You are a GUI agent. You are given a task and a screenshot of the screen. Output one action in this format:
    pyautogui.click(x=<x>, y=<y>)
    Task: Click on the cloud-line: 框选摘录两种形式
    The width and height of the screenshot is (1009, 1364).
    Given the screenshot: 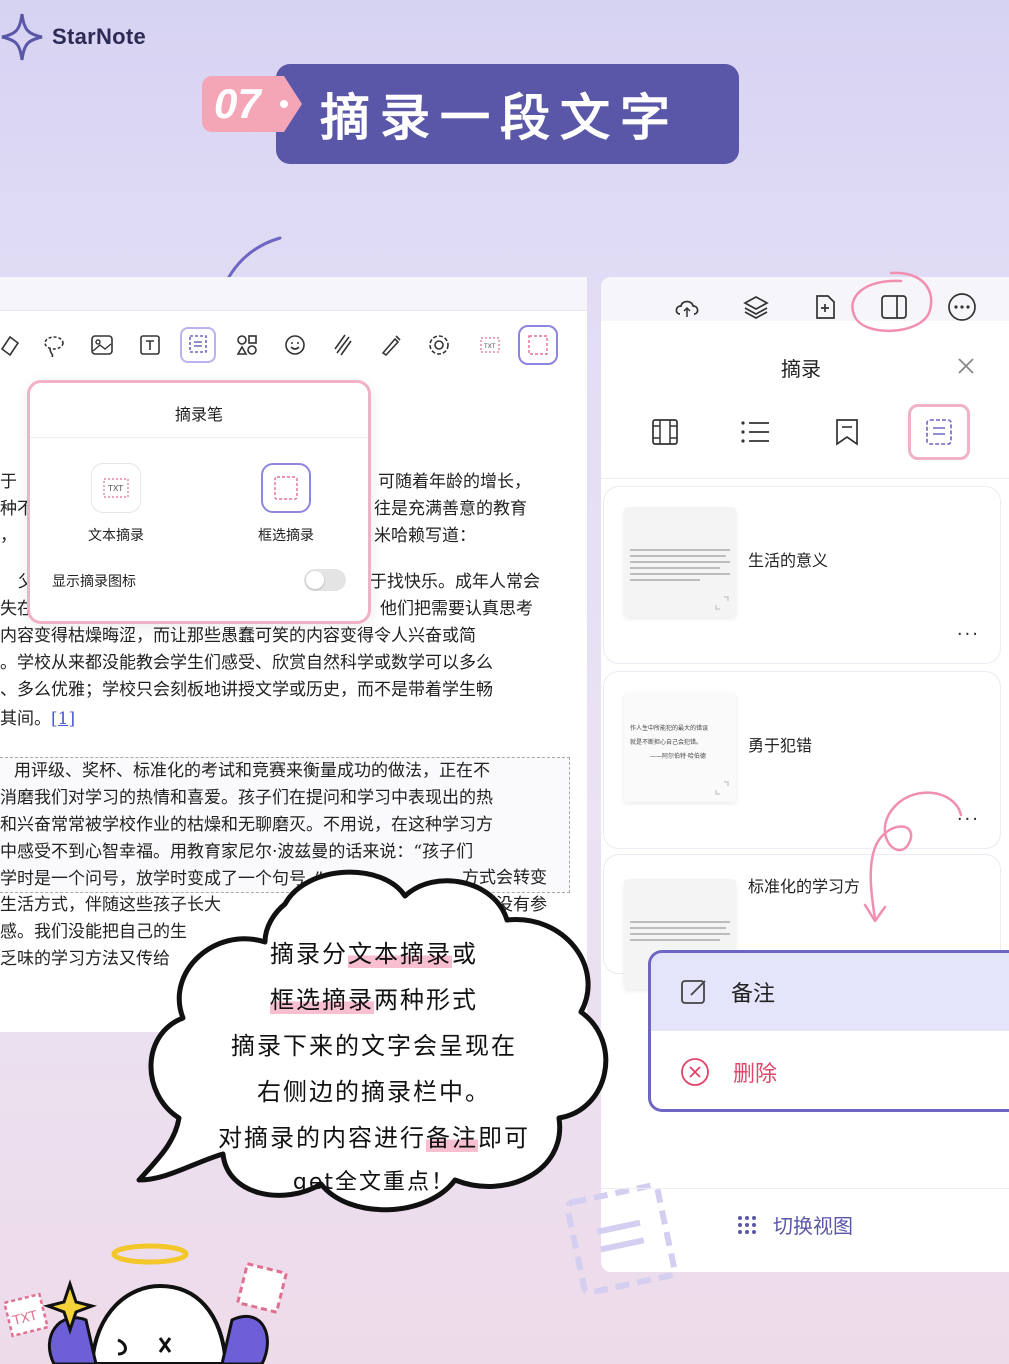 What is the action you would take?
    pyautogui.click(x=374, y=997)
    